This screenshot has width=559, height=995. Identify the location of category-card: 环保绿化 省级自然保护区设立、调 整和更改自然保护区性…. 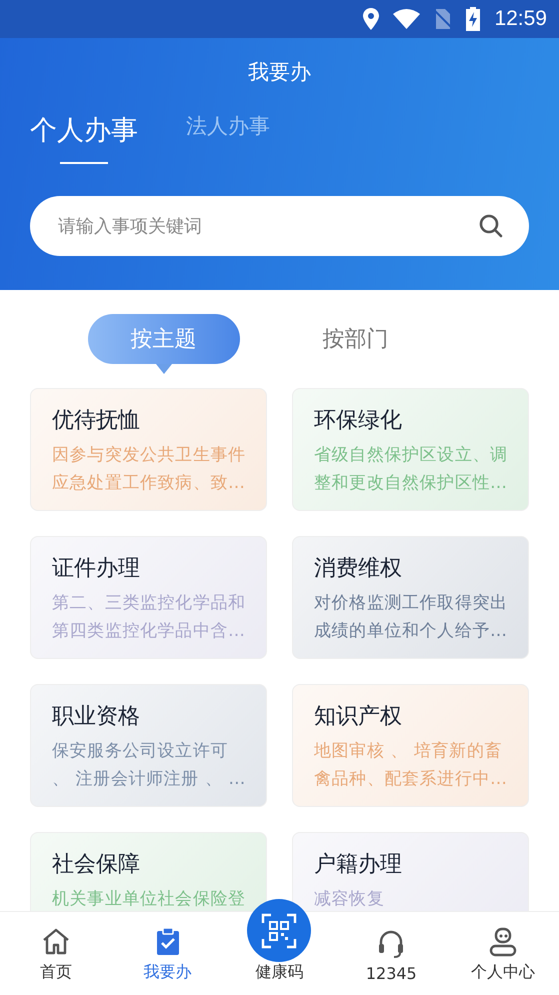
(410, 449).